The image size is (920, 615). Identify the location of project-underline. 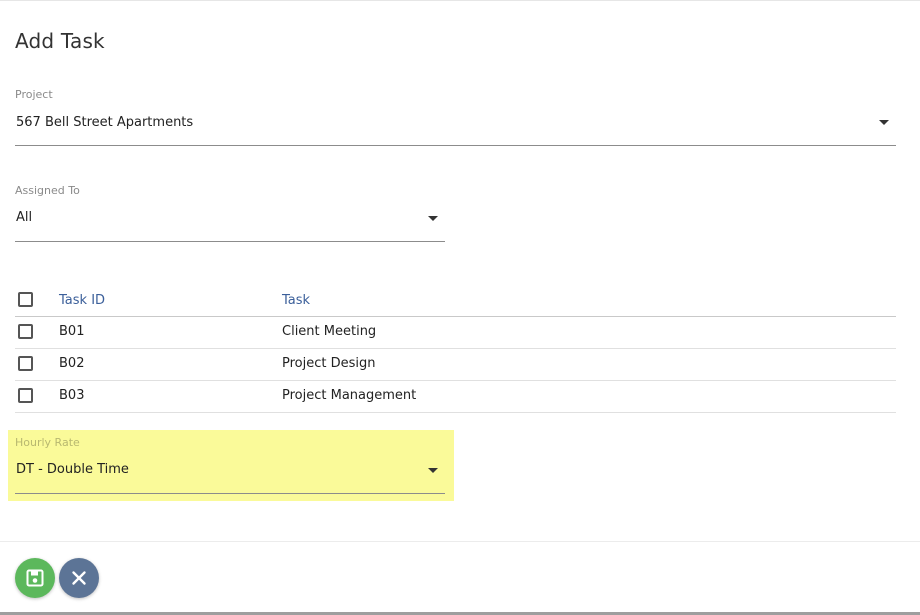
(455, 145).